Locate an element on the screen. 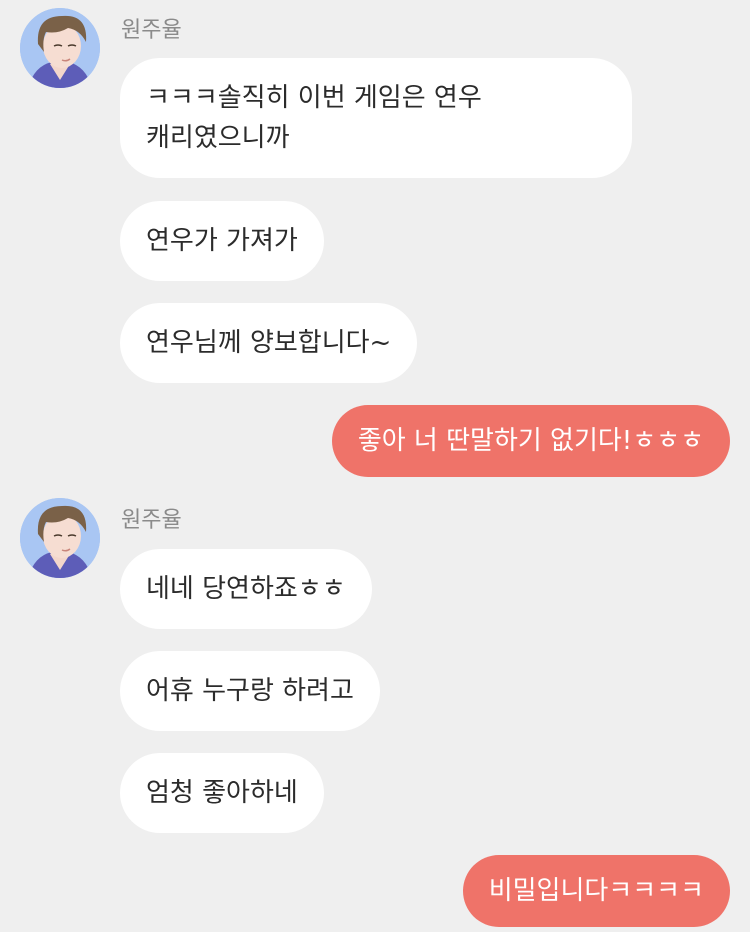 This screenshot has width=750, height=932. incoming-message: 네네 당연하죠ㅎㅎ is located at coordinates (246, 589).